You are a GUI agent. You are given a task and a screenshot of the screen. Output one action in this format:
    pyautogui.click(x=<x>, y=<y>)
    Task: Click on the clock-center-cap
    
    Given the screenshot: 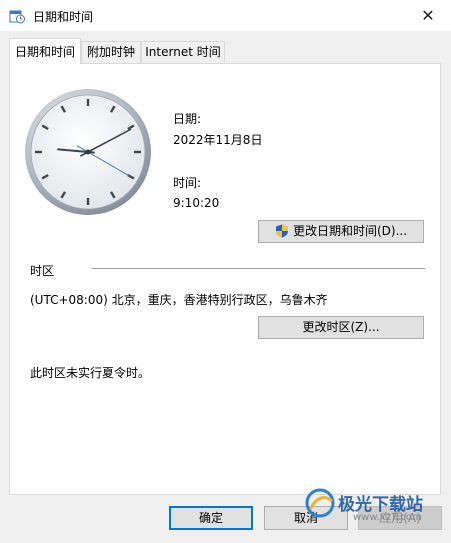 What is the action you would take?
    pyautogui.click(x=88, y=152)
    